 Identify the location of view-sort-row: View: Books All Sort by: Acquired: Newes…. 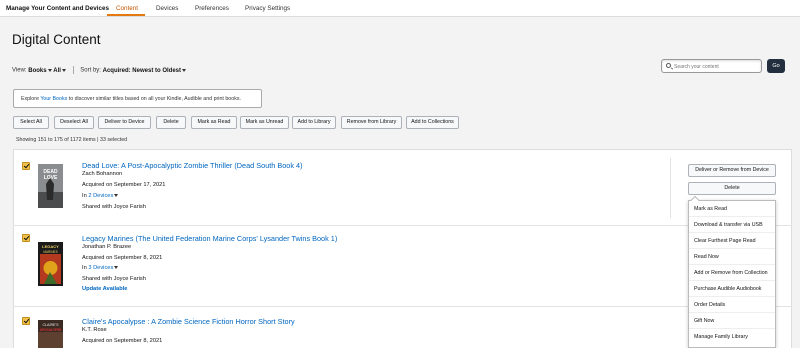
(99, 70).